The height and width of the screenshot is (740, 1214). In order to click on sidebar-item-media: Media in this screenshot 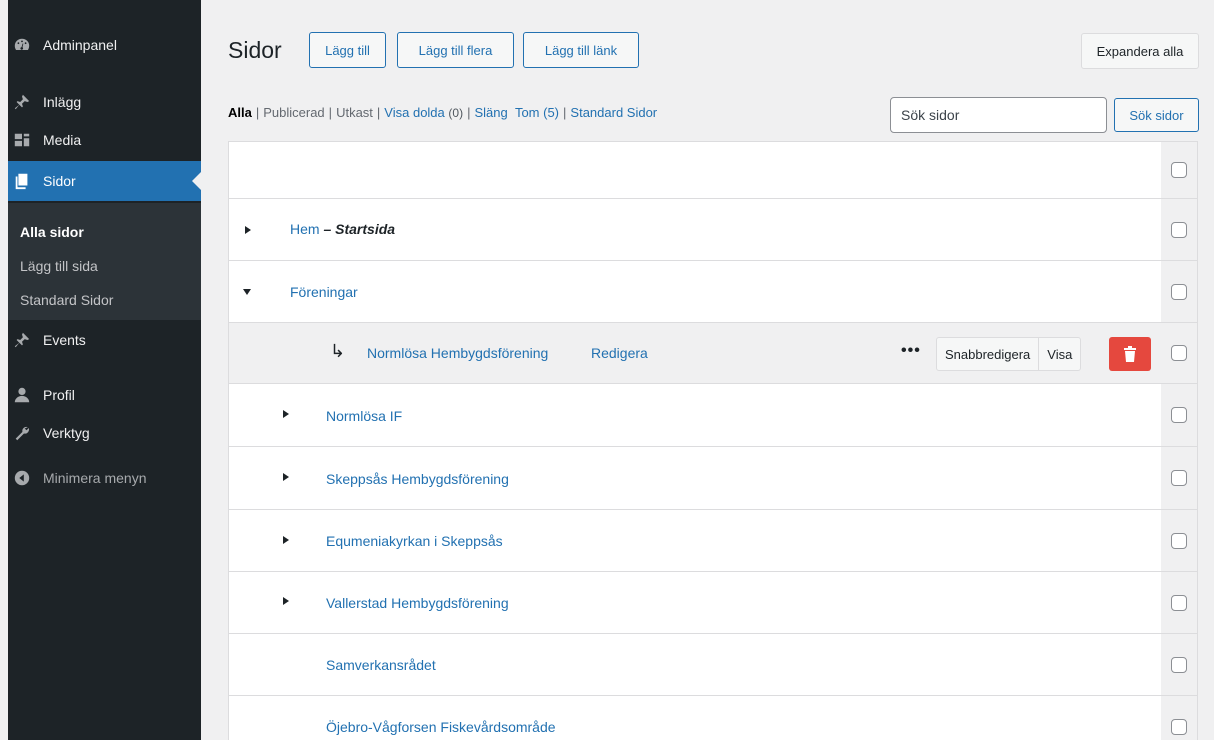, I will do `click(104, 140)`.